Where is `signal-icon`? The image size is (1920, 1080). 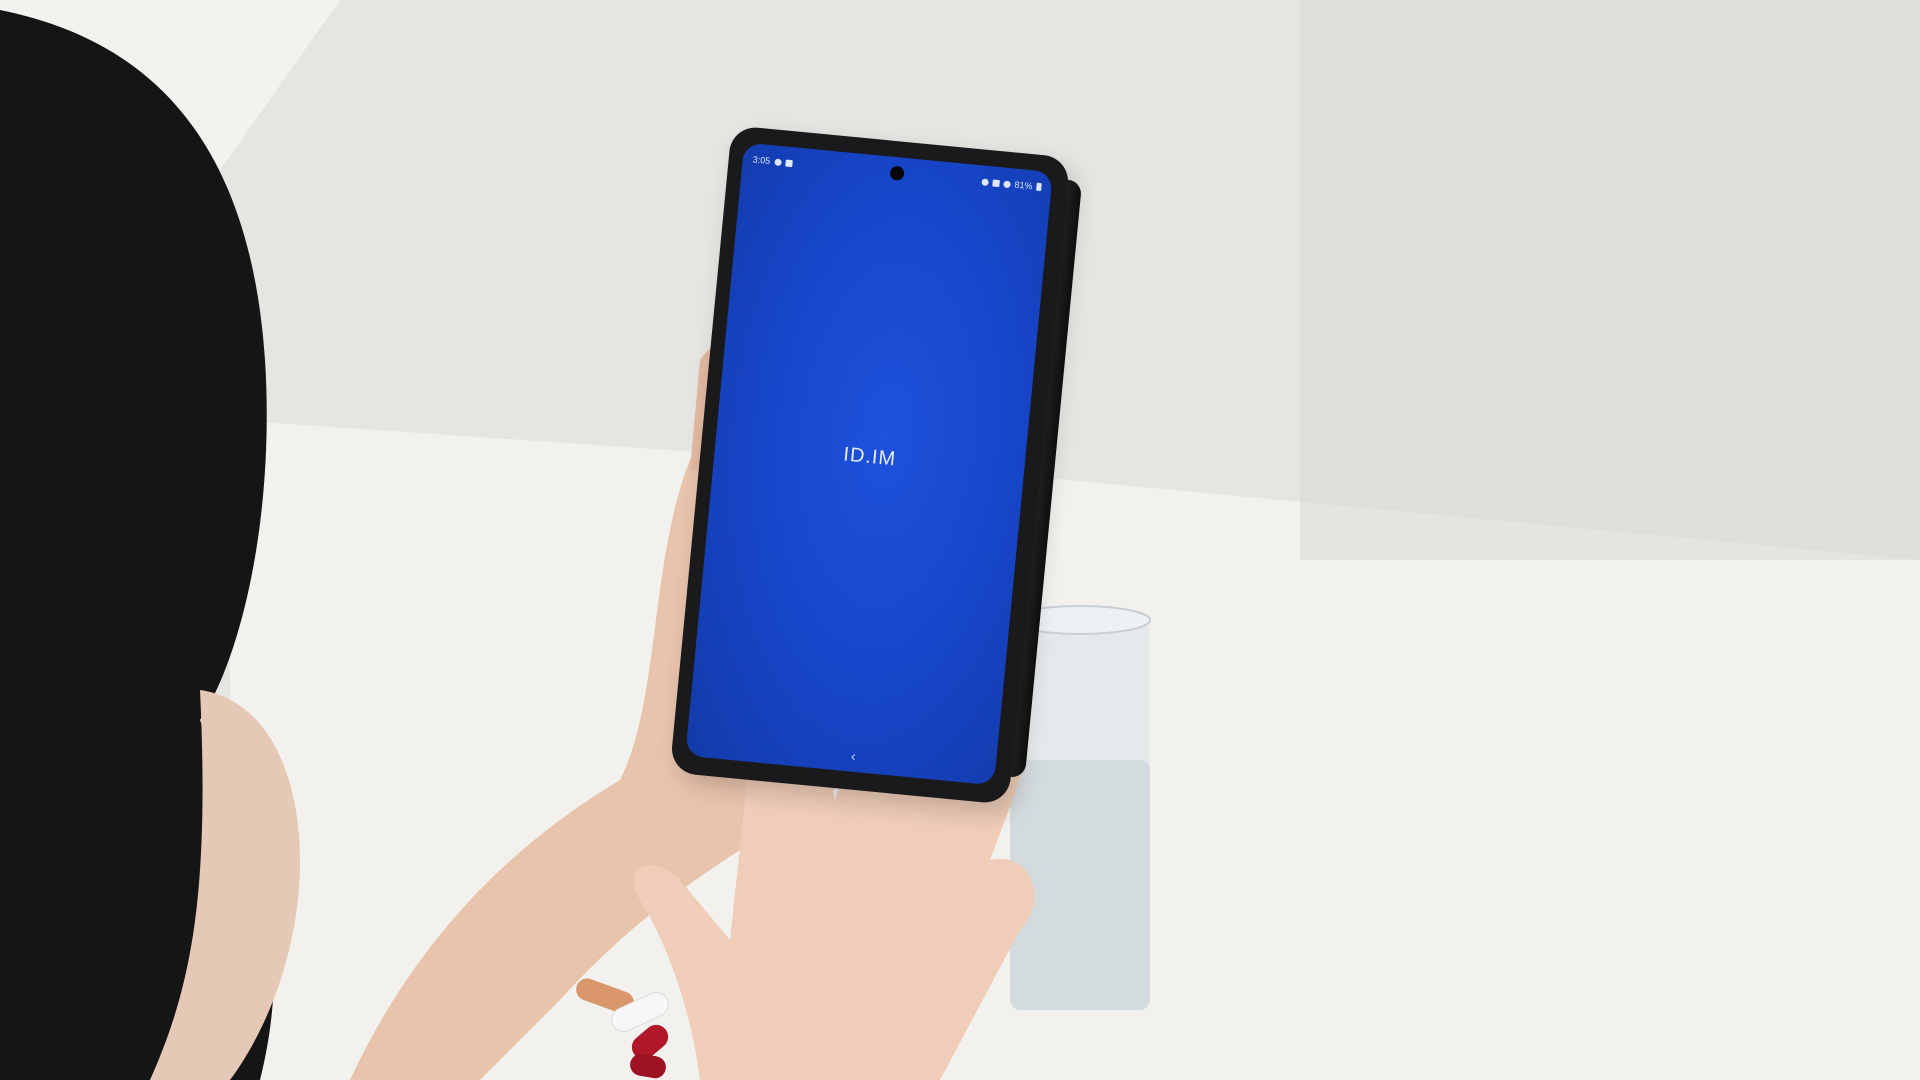
signal-icon is located at coordinates (996, 182).